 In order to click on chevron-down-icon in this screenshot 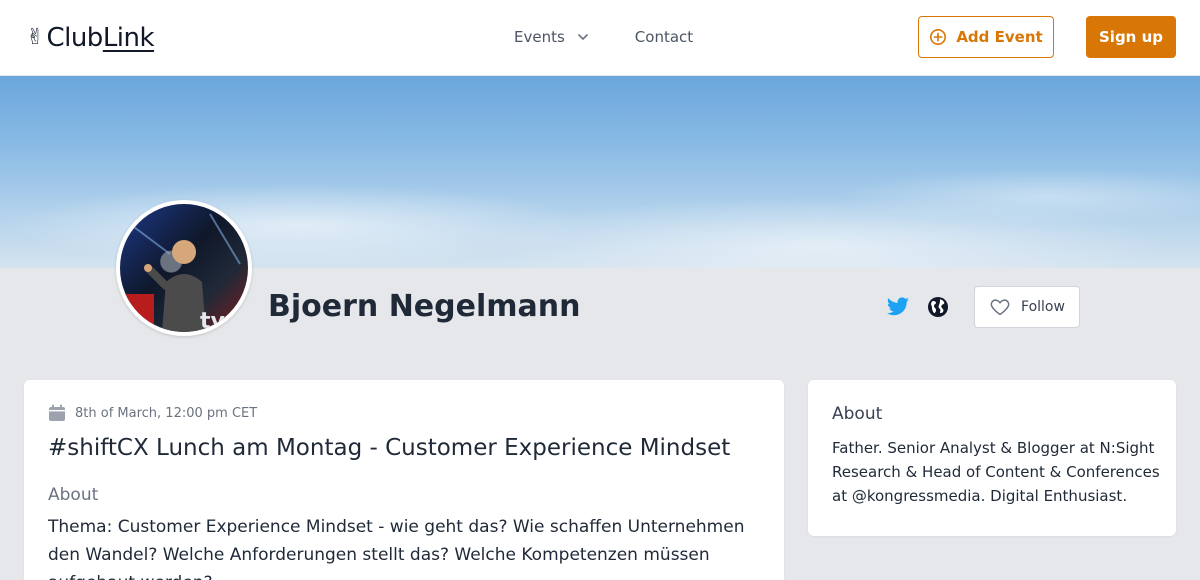, I will do `click(582, 37)`.